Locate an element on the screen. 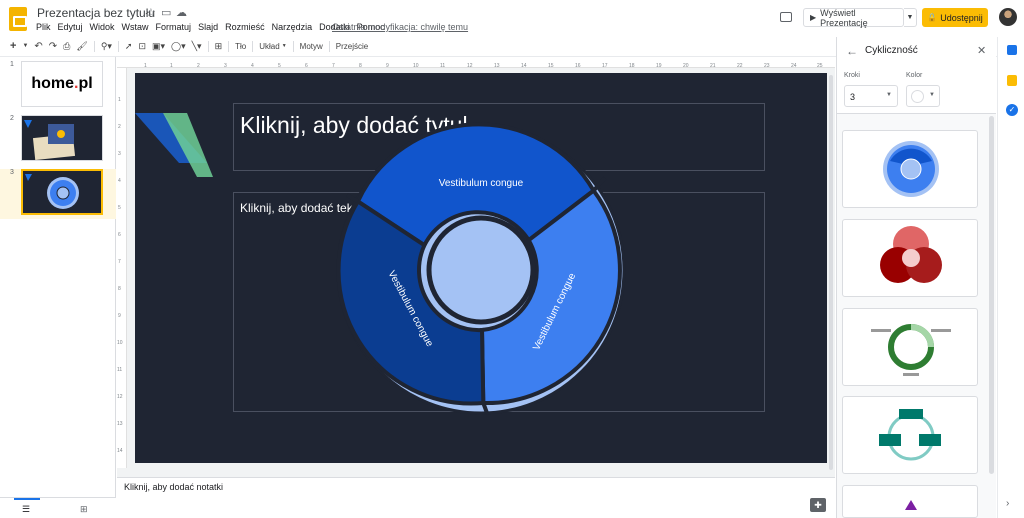 The height and width of the screenshot is (518, 1024). ruler-number: 24 is located at coordinates (794, 66).